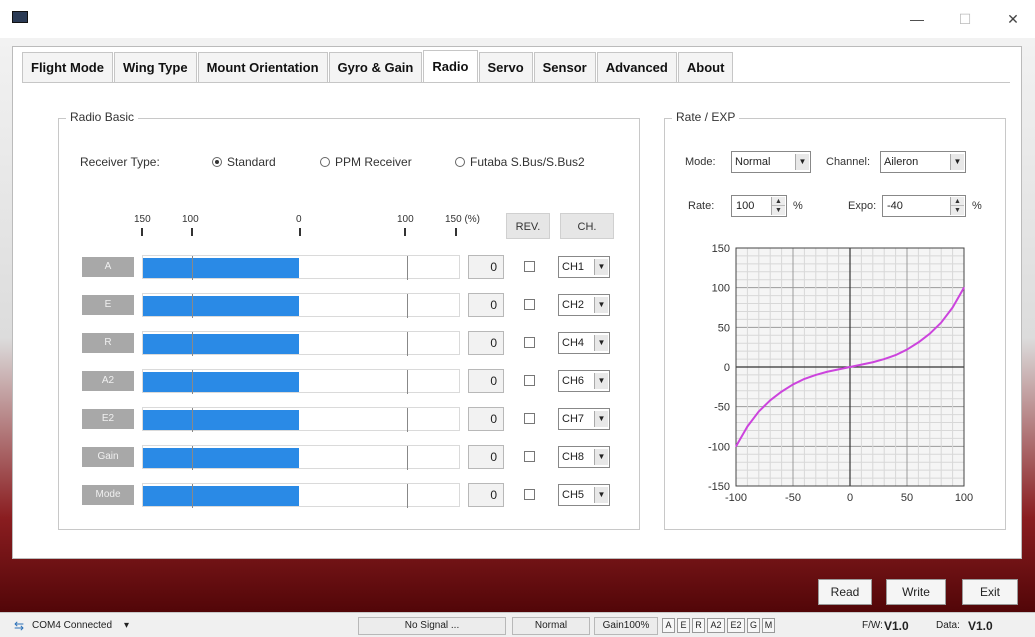 This screenshot has height=637, width=1035. Describe the element at coordinates (584, 381) in the screenshot. I see `channel-select: CH6 ▼` at that location.